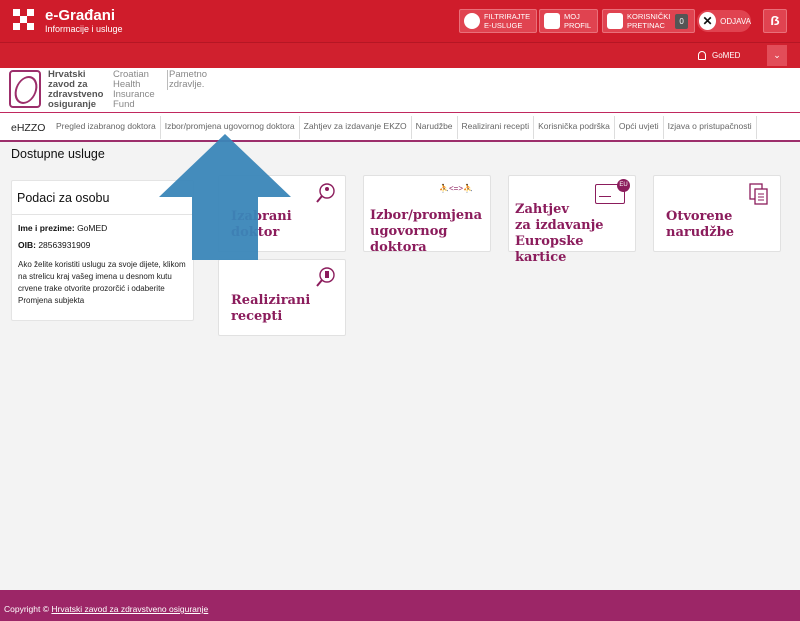 Image resolution: width=800 pixels, height=621 pixels. Describe the element at coordinates (84, 29) in the screenshot. I see `app-subtitle: Informacije i usluge` at that location.